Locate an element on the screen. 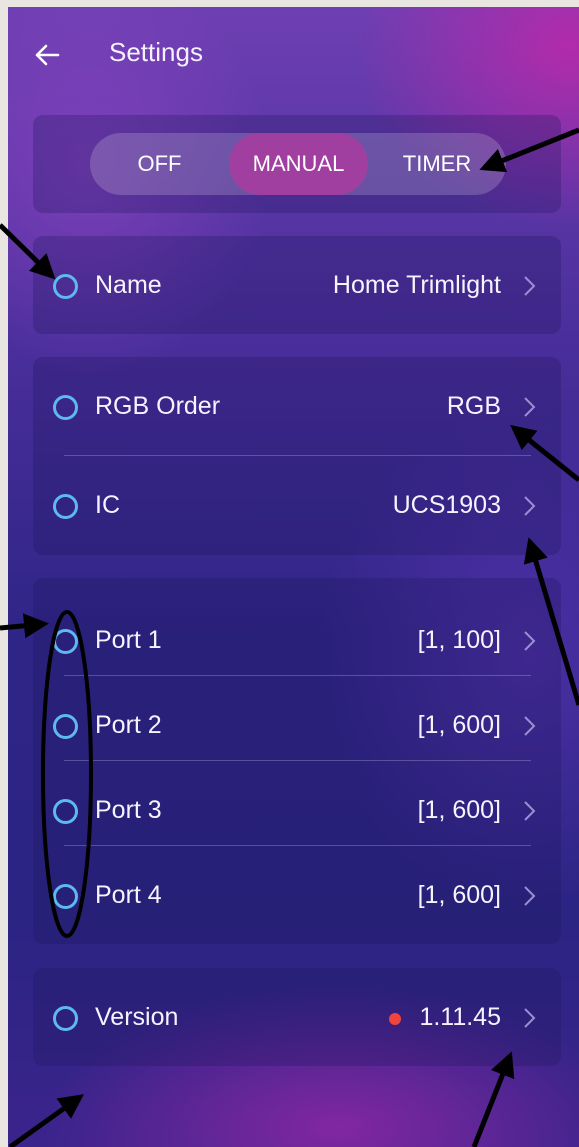 The width and height of the screenshot is (579, 1147). rgb-order-row: RGB Order RGB is located at coordinates (297, 407).